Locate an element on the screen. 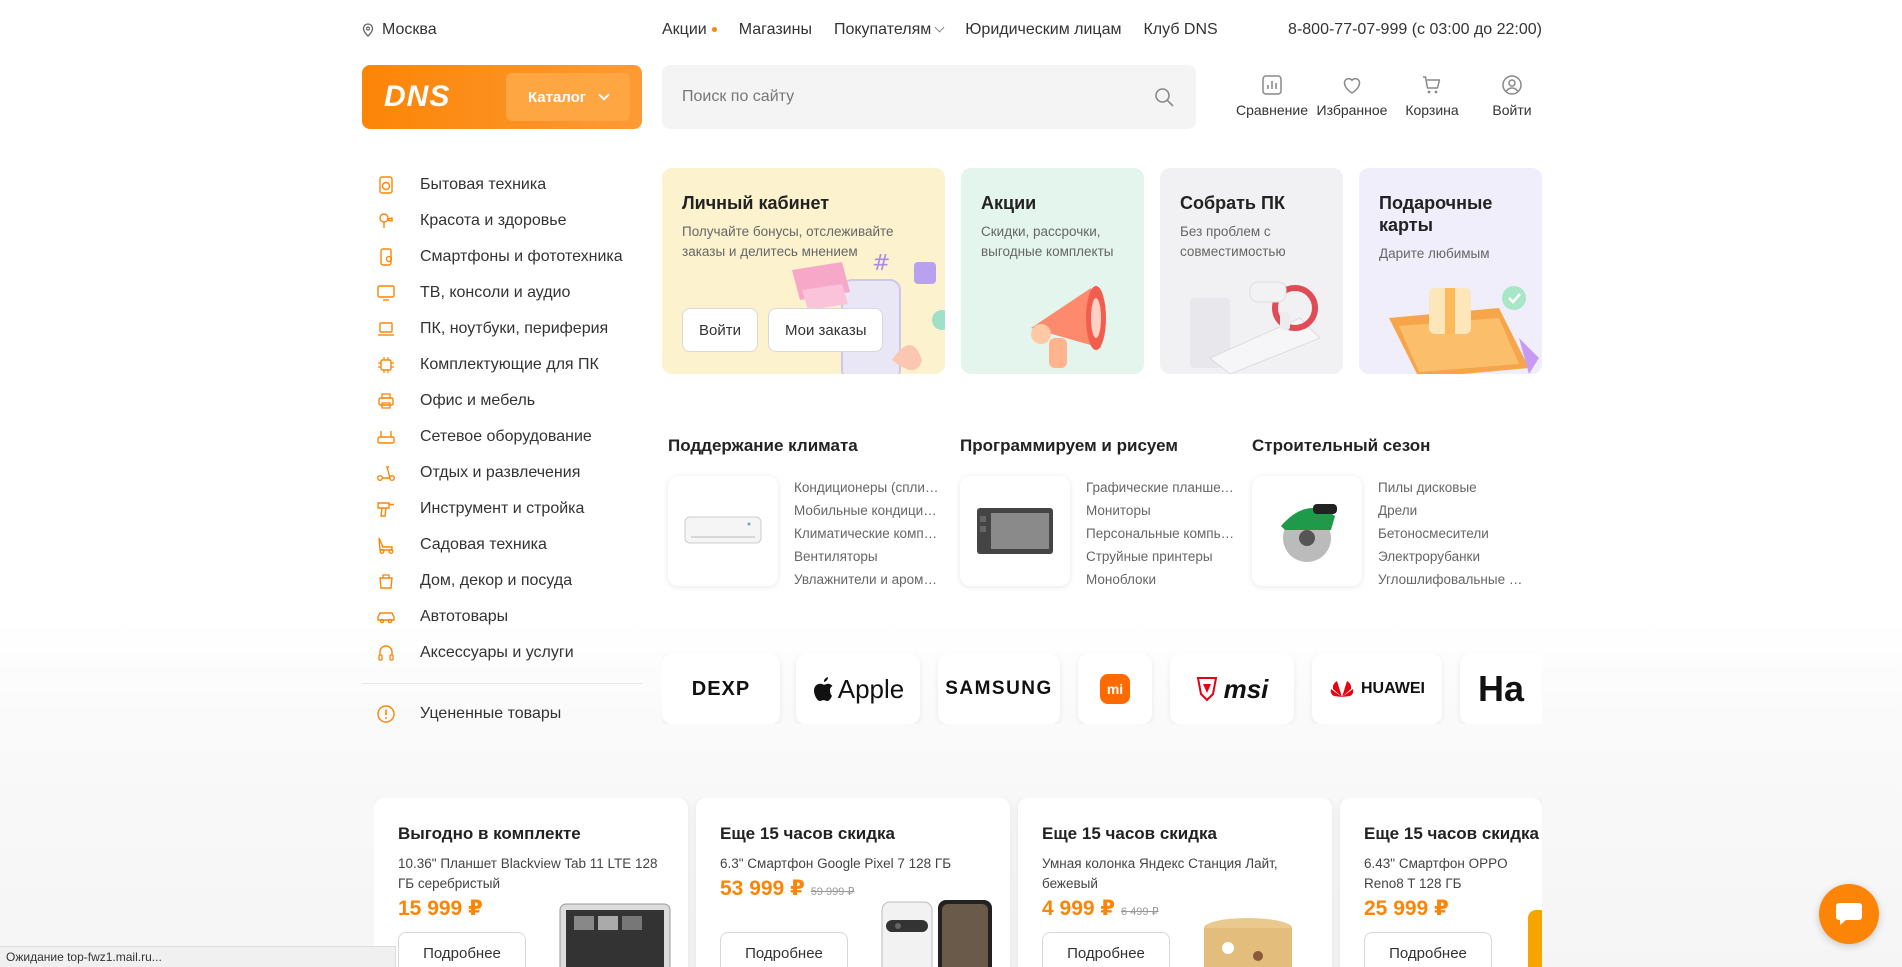 This screenshot has width=1902, height=967. pc-parts-illustration is located at coordinates (1255, 327).